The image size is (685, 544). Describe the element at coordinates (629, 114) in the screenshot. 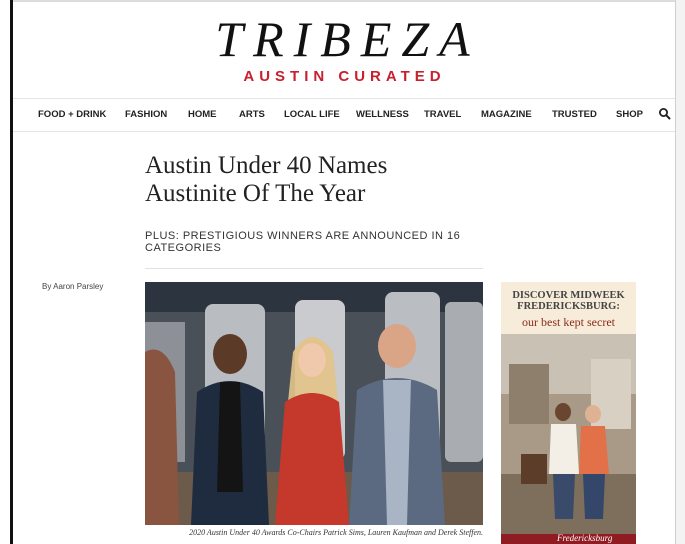

I see `nav-item-shop: SHOP` at that location.